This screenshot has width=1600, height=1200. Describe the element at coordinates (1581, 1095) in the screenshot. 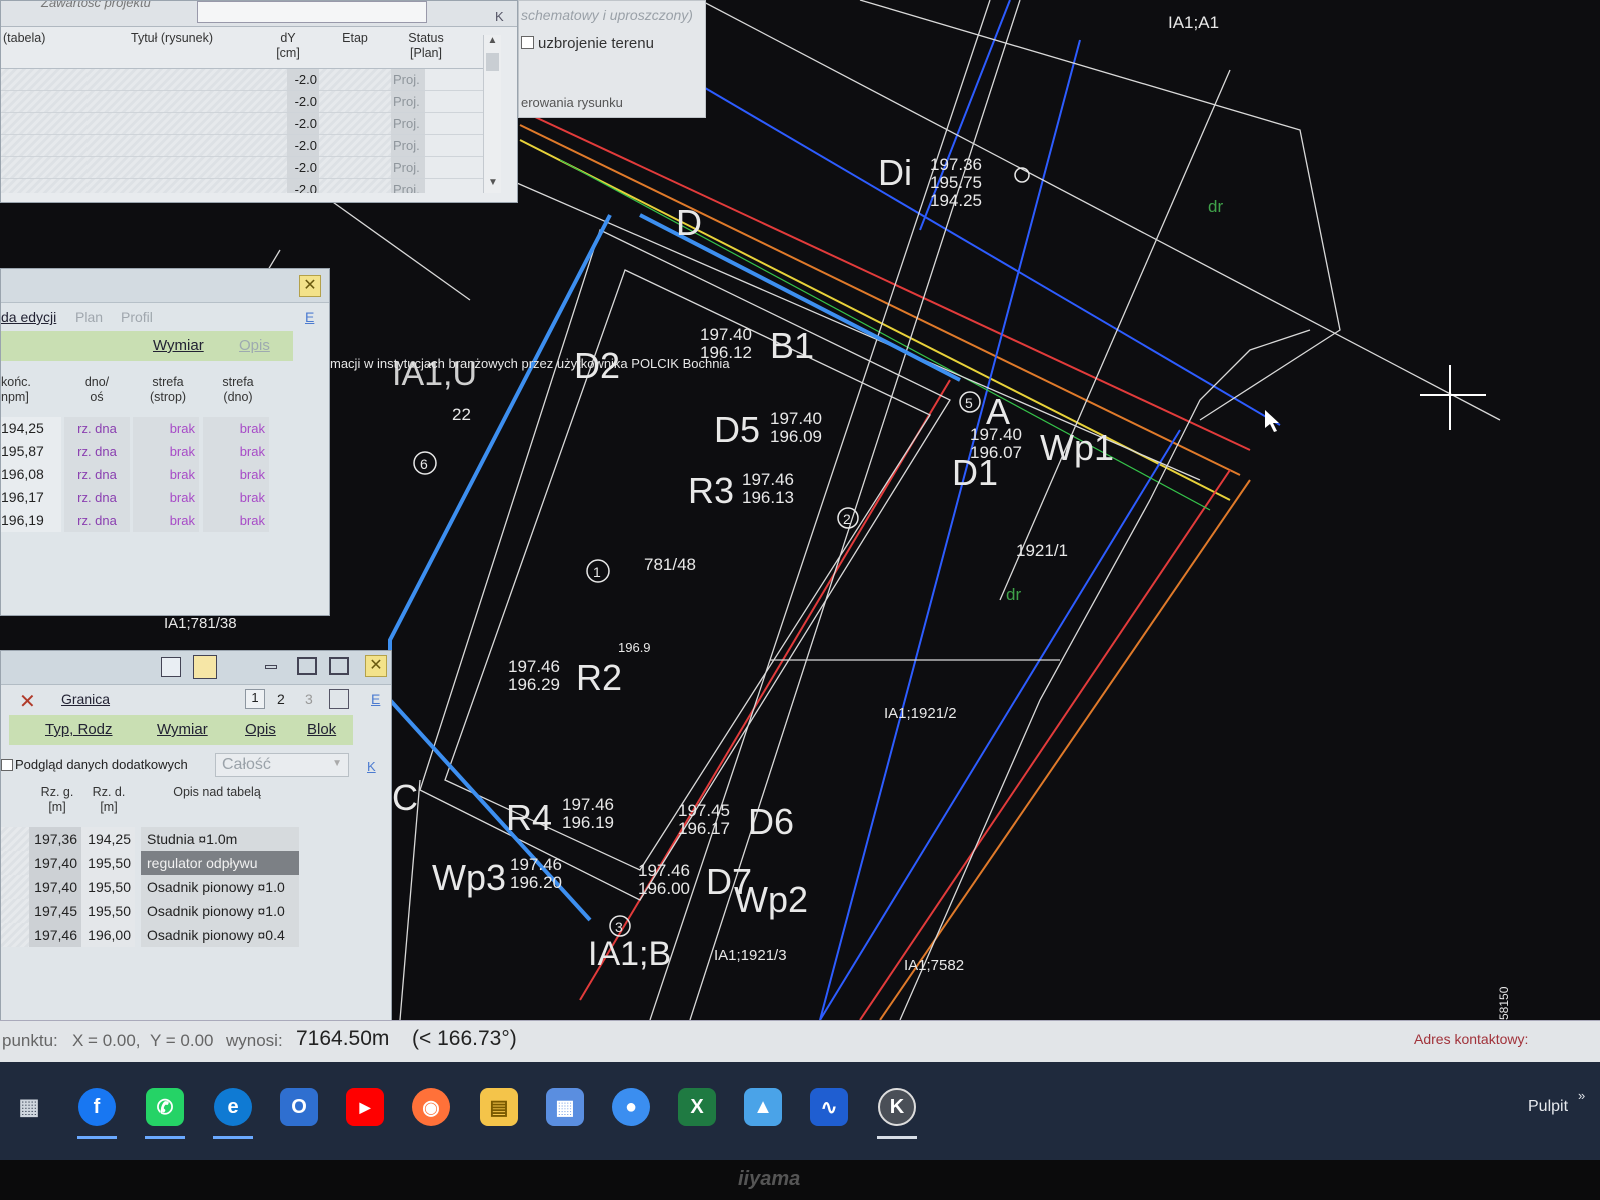

I see `chevron-right-icon: »` at that location.